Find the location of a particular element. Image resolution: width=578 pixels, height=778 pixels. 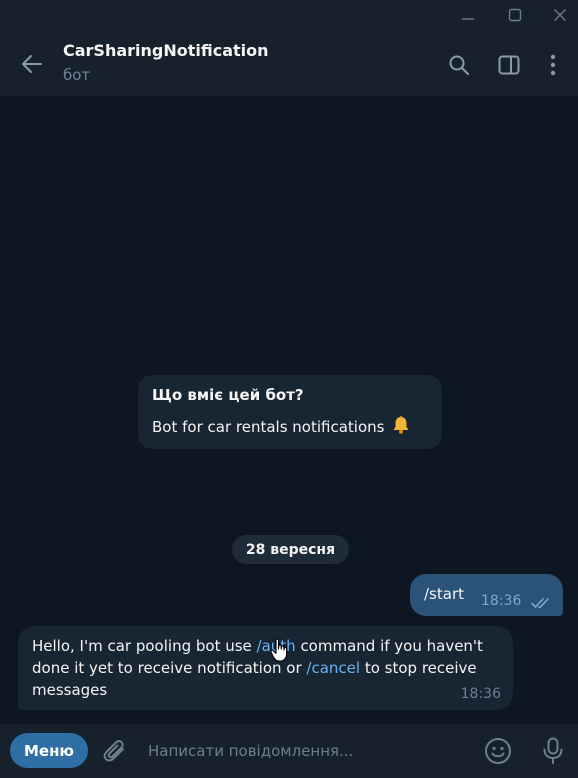

date-separator: 28 вересня is located at coordinates (290, 549).